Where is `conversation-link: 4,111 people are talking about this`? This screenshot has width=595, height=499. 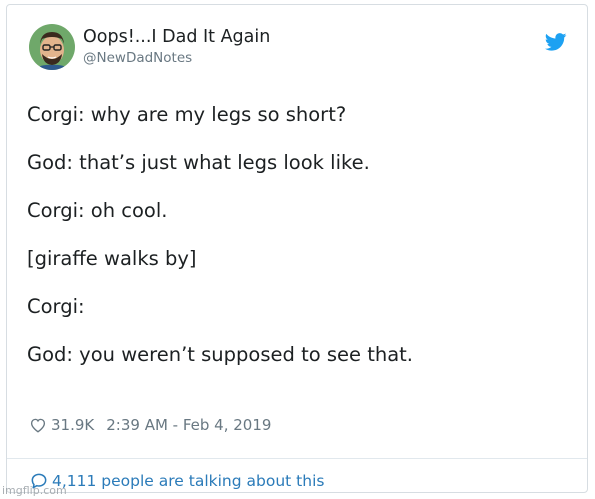 conversation-link: 4,111 people are talking about this is located at coordinates (176, 481).